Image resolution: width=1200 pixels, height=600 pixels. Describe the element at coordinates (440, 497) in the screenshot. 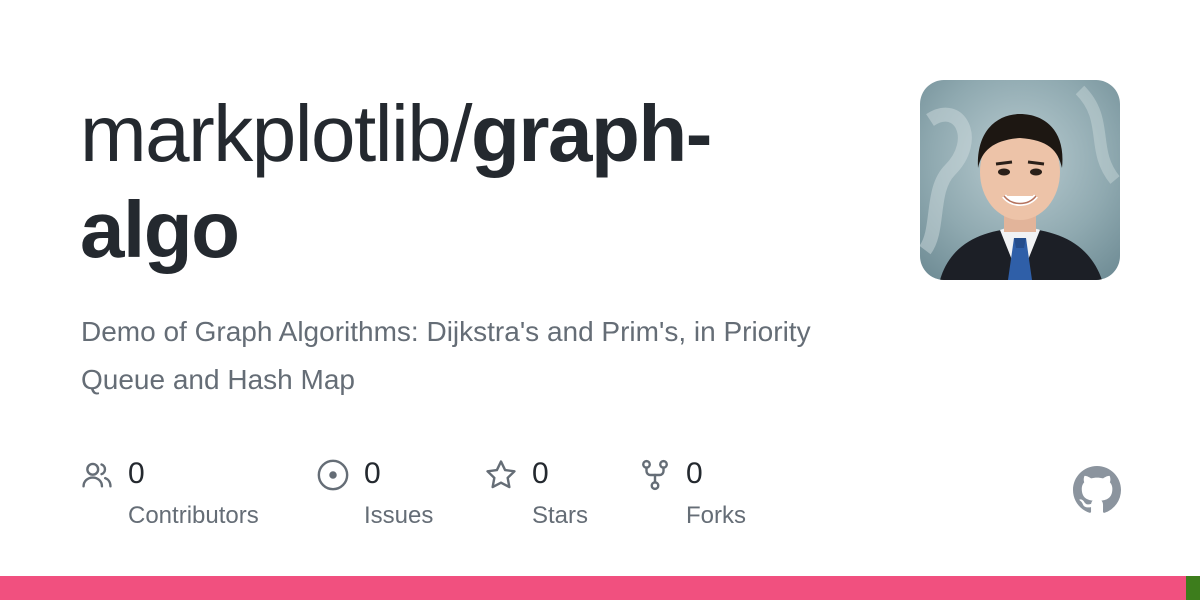

I see `repo-stats: 0 Contributors 0 Issues 0 Stars 0 Forks` at that location.